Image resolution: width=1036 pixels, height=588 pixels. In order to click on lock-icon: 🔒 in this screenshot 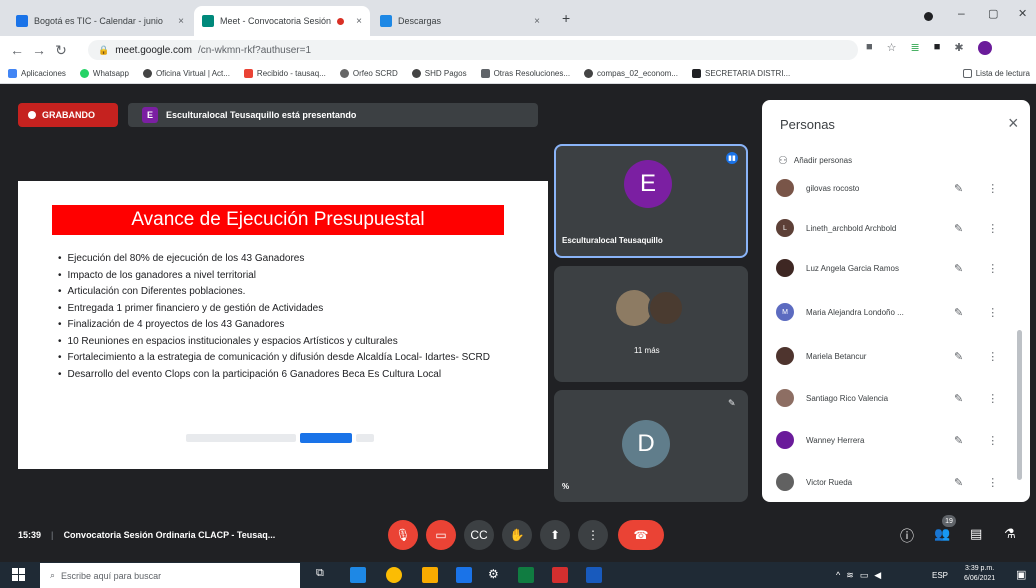, I will do `click(104, 49)`.